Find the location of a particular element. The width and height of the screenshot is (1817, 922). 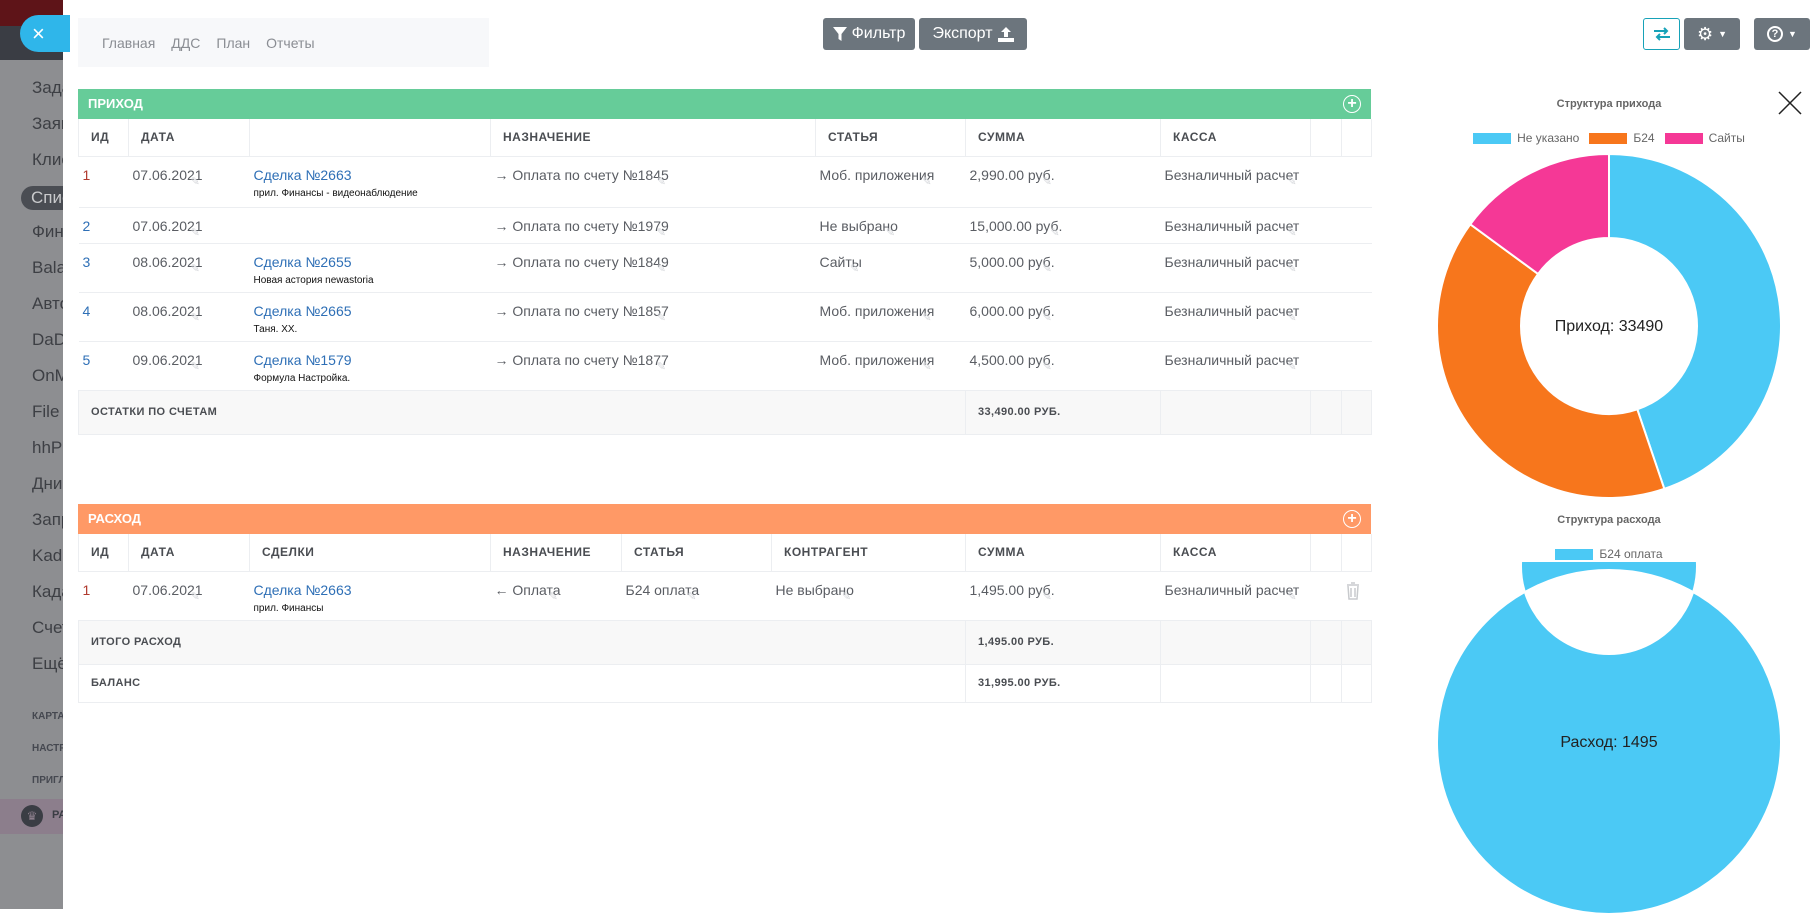

sidebar-section: КАРТА is located at coordinates (47, 716).